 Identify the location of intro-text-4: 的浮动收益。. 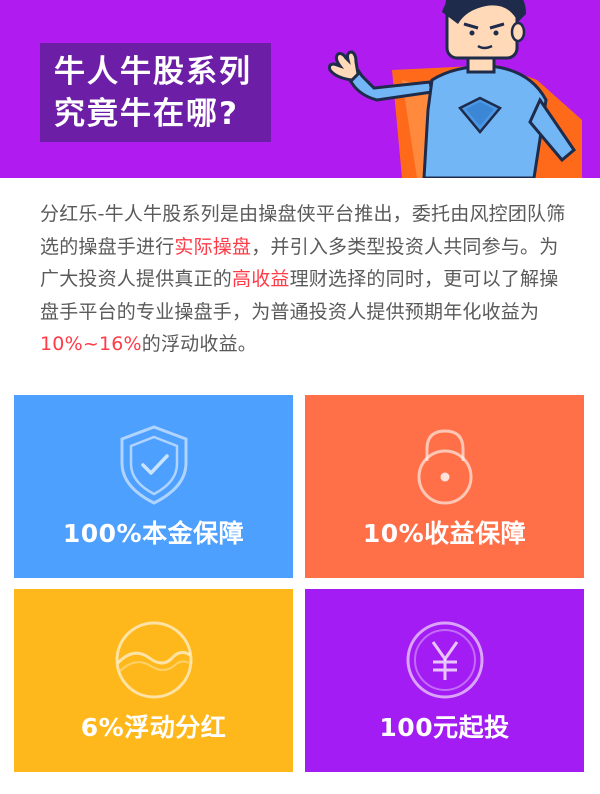
(199, 344).